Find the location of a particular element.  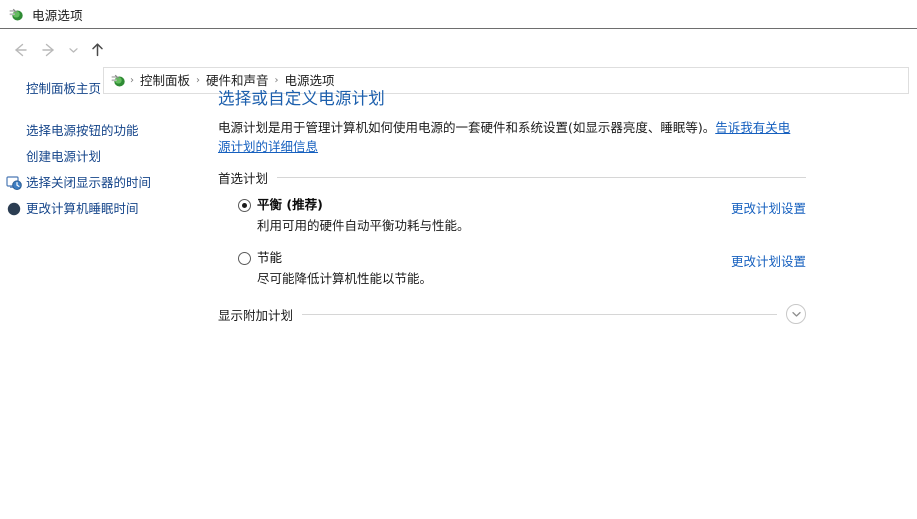

power-plan-row: 平衡 (推荐) 利用可用的硬件自动平衡功耗与性能。 更改计划设置 is located at coordinates (512, 215).